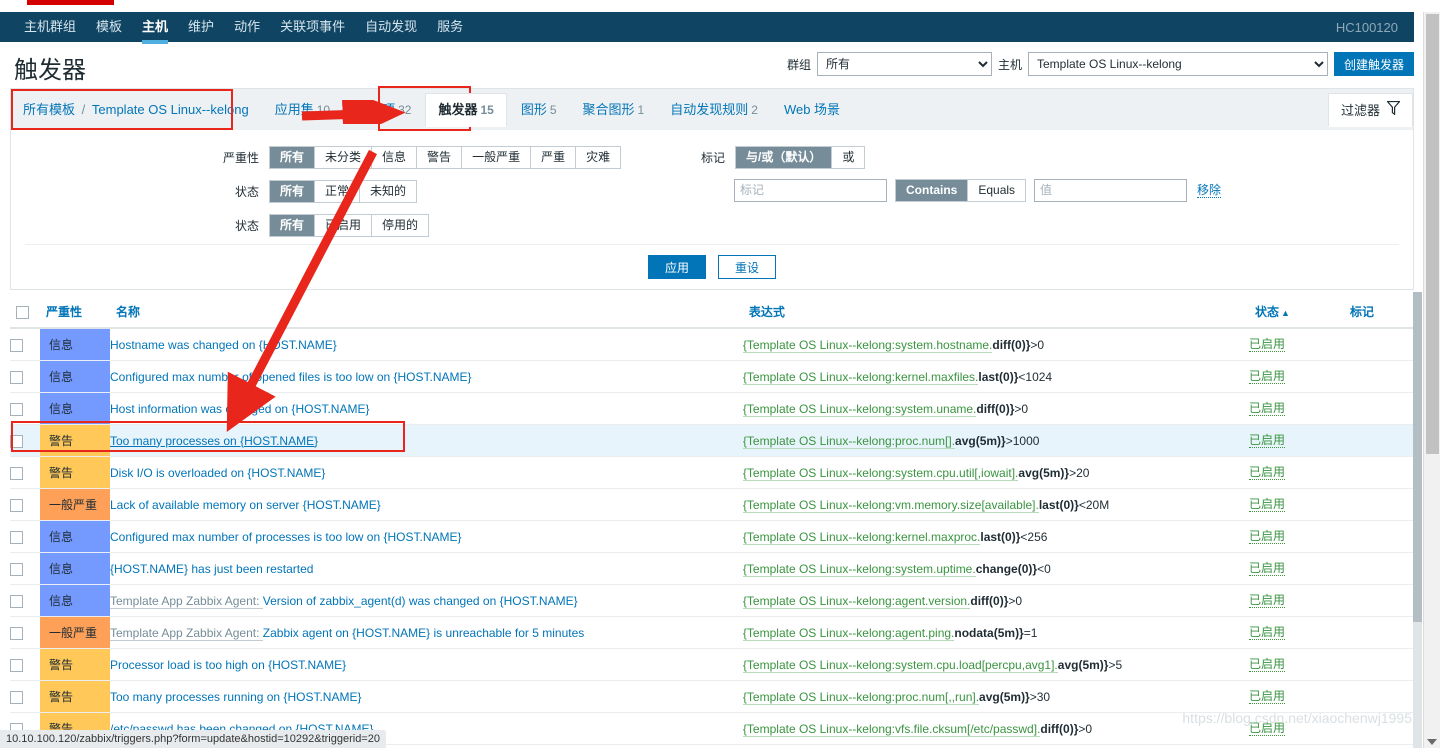 This screenshot has width=1440, height=748. Describe the element at coordinates (383, 110) in the screenshot. I see `tab-items: 监控项 32` at that location.